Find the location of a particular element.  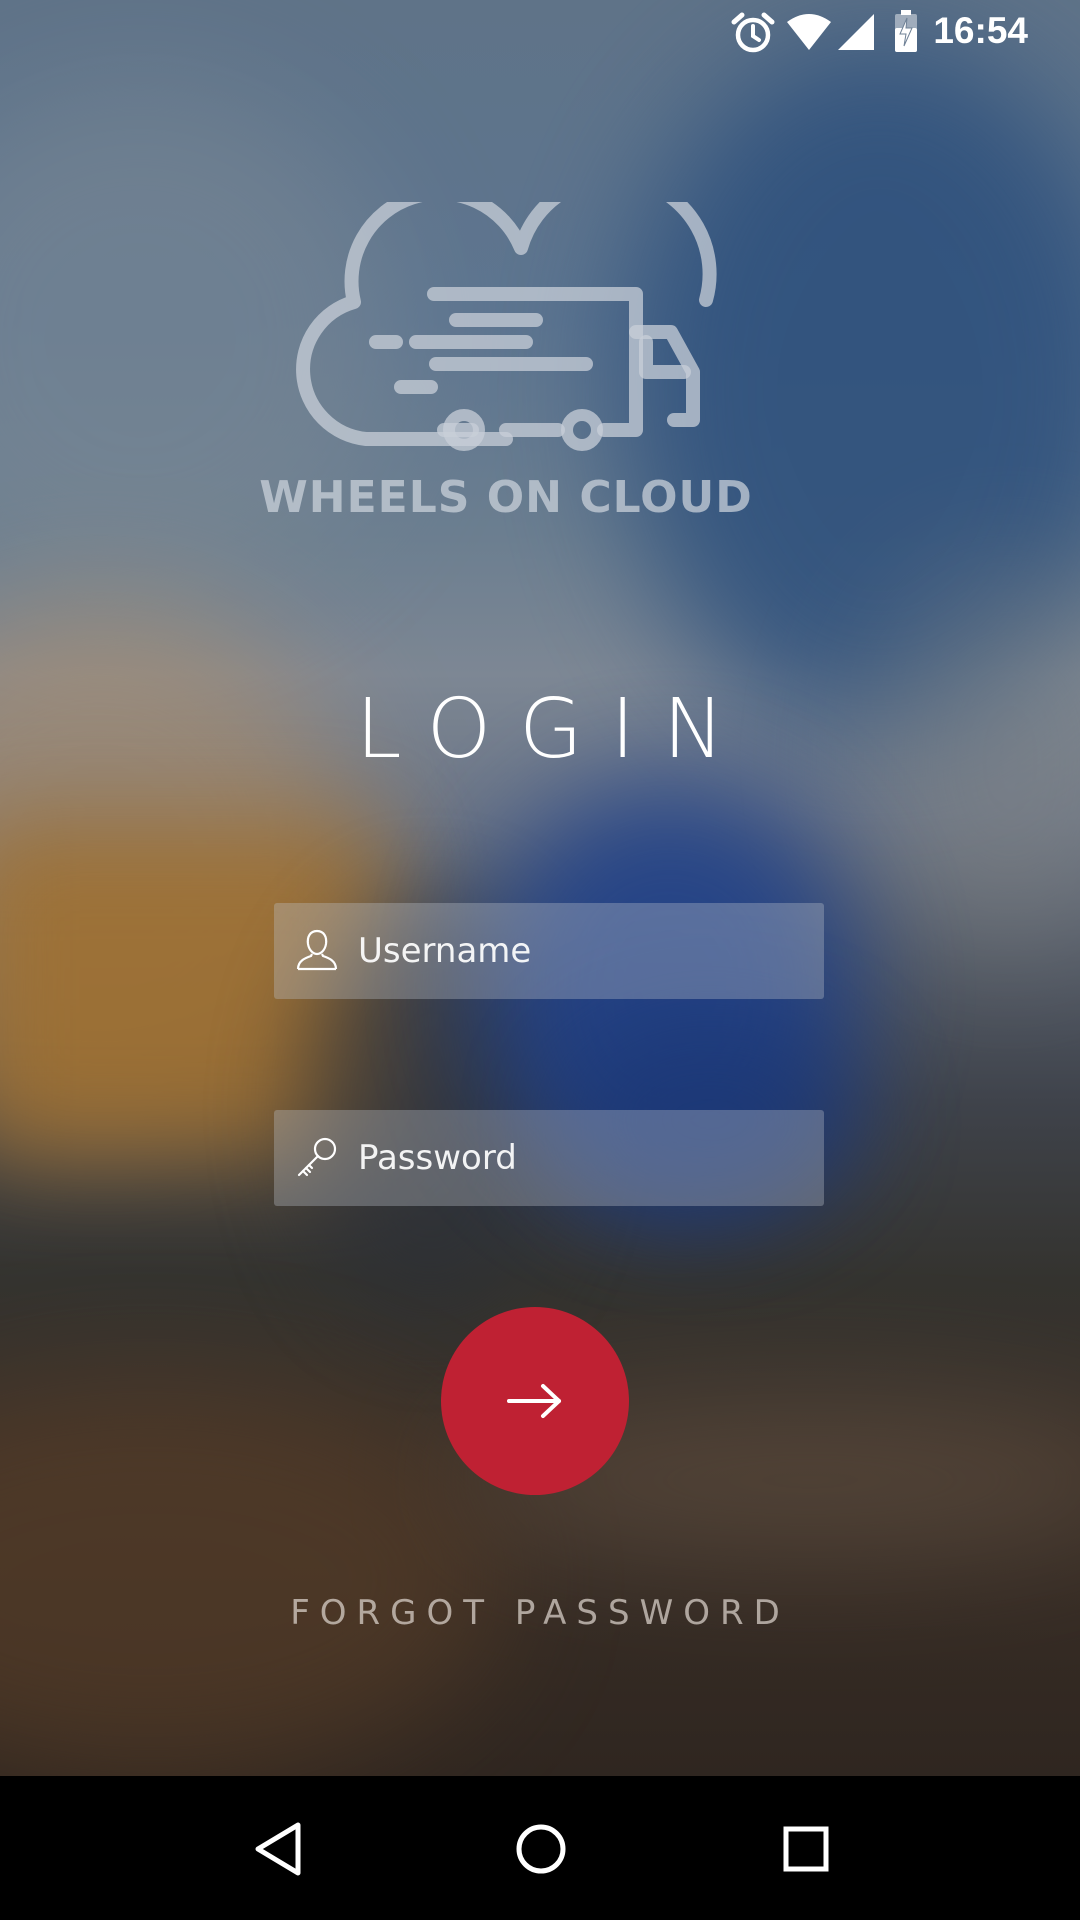

login-submit-button is located at coordinates (535, 1401).